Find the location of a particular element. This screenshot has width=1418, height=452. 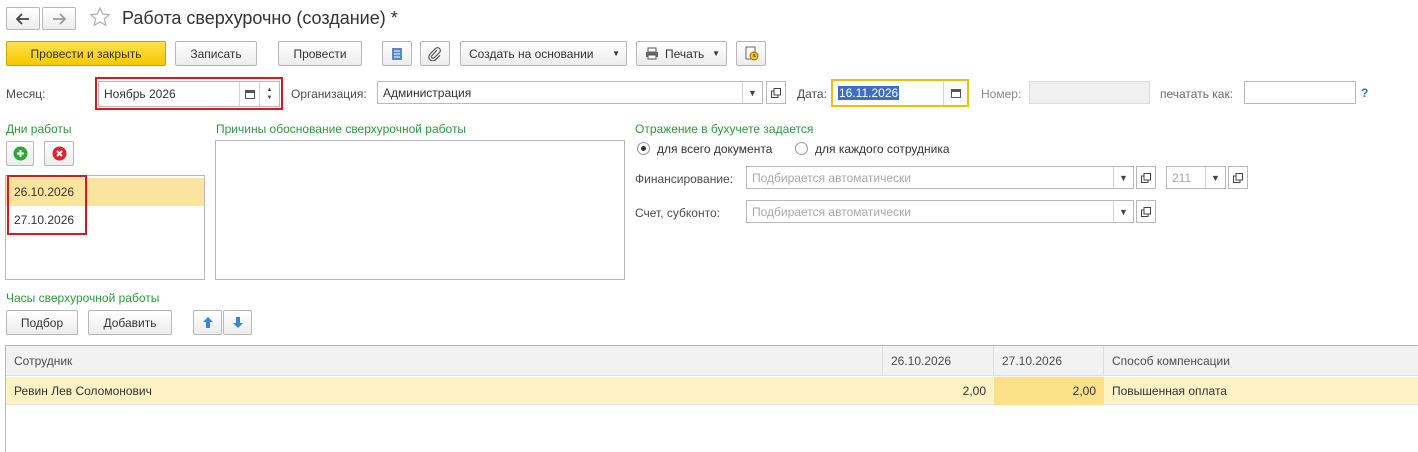

column-header-day1: 26.10.2026 is located at coordinates (938, 361).